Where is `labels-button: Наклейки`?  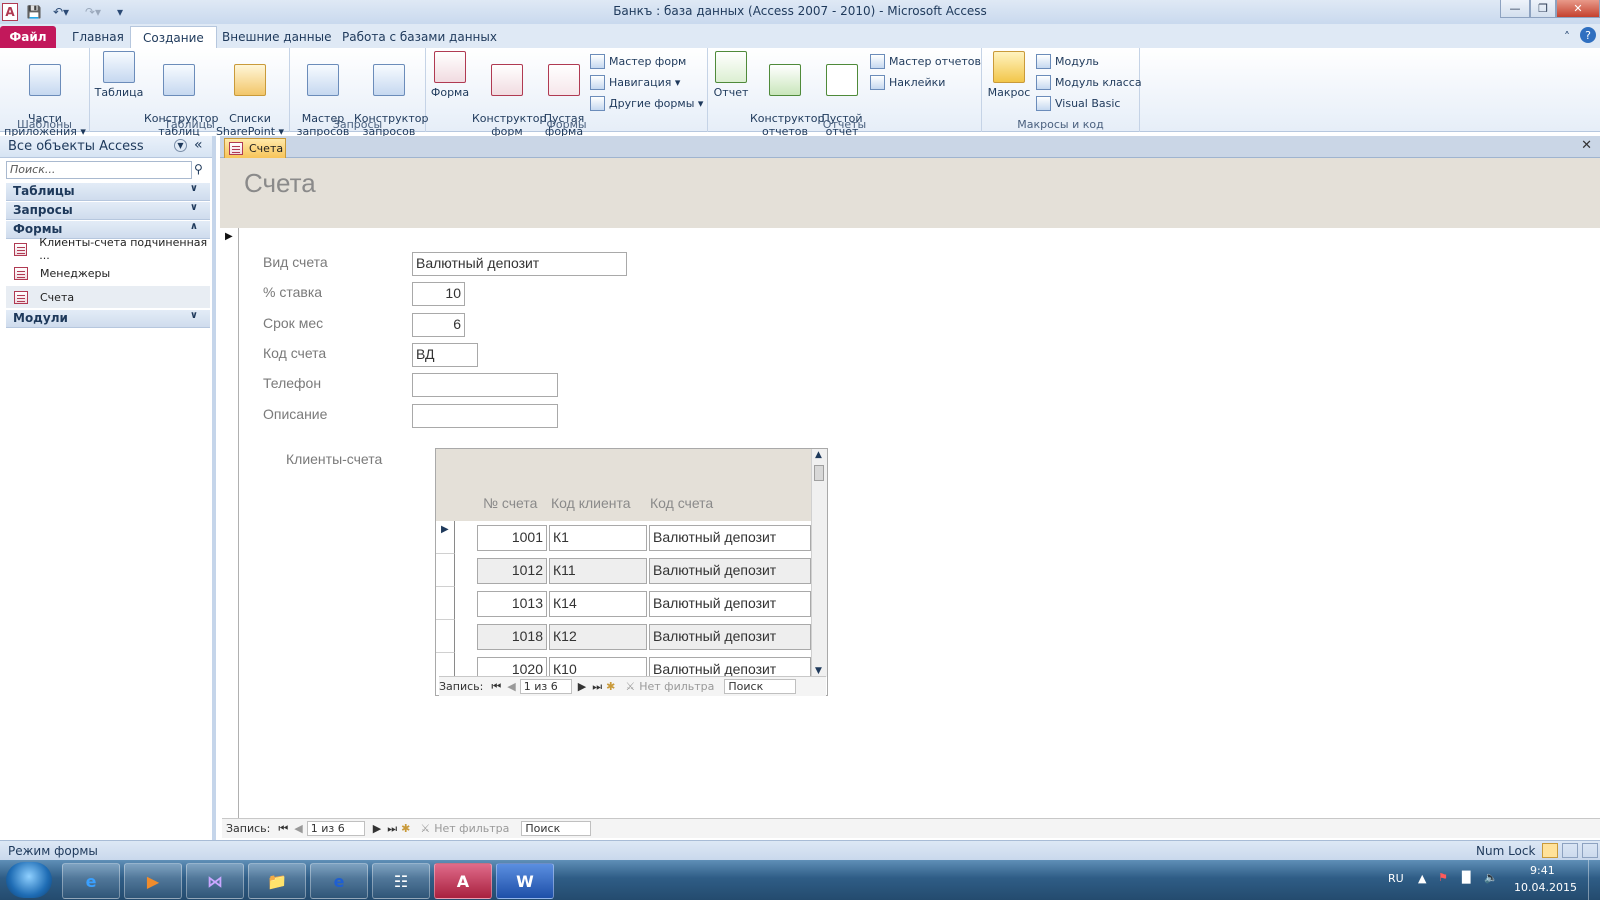 labels-button: Наклейки is located at coordinates (907, 82).